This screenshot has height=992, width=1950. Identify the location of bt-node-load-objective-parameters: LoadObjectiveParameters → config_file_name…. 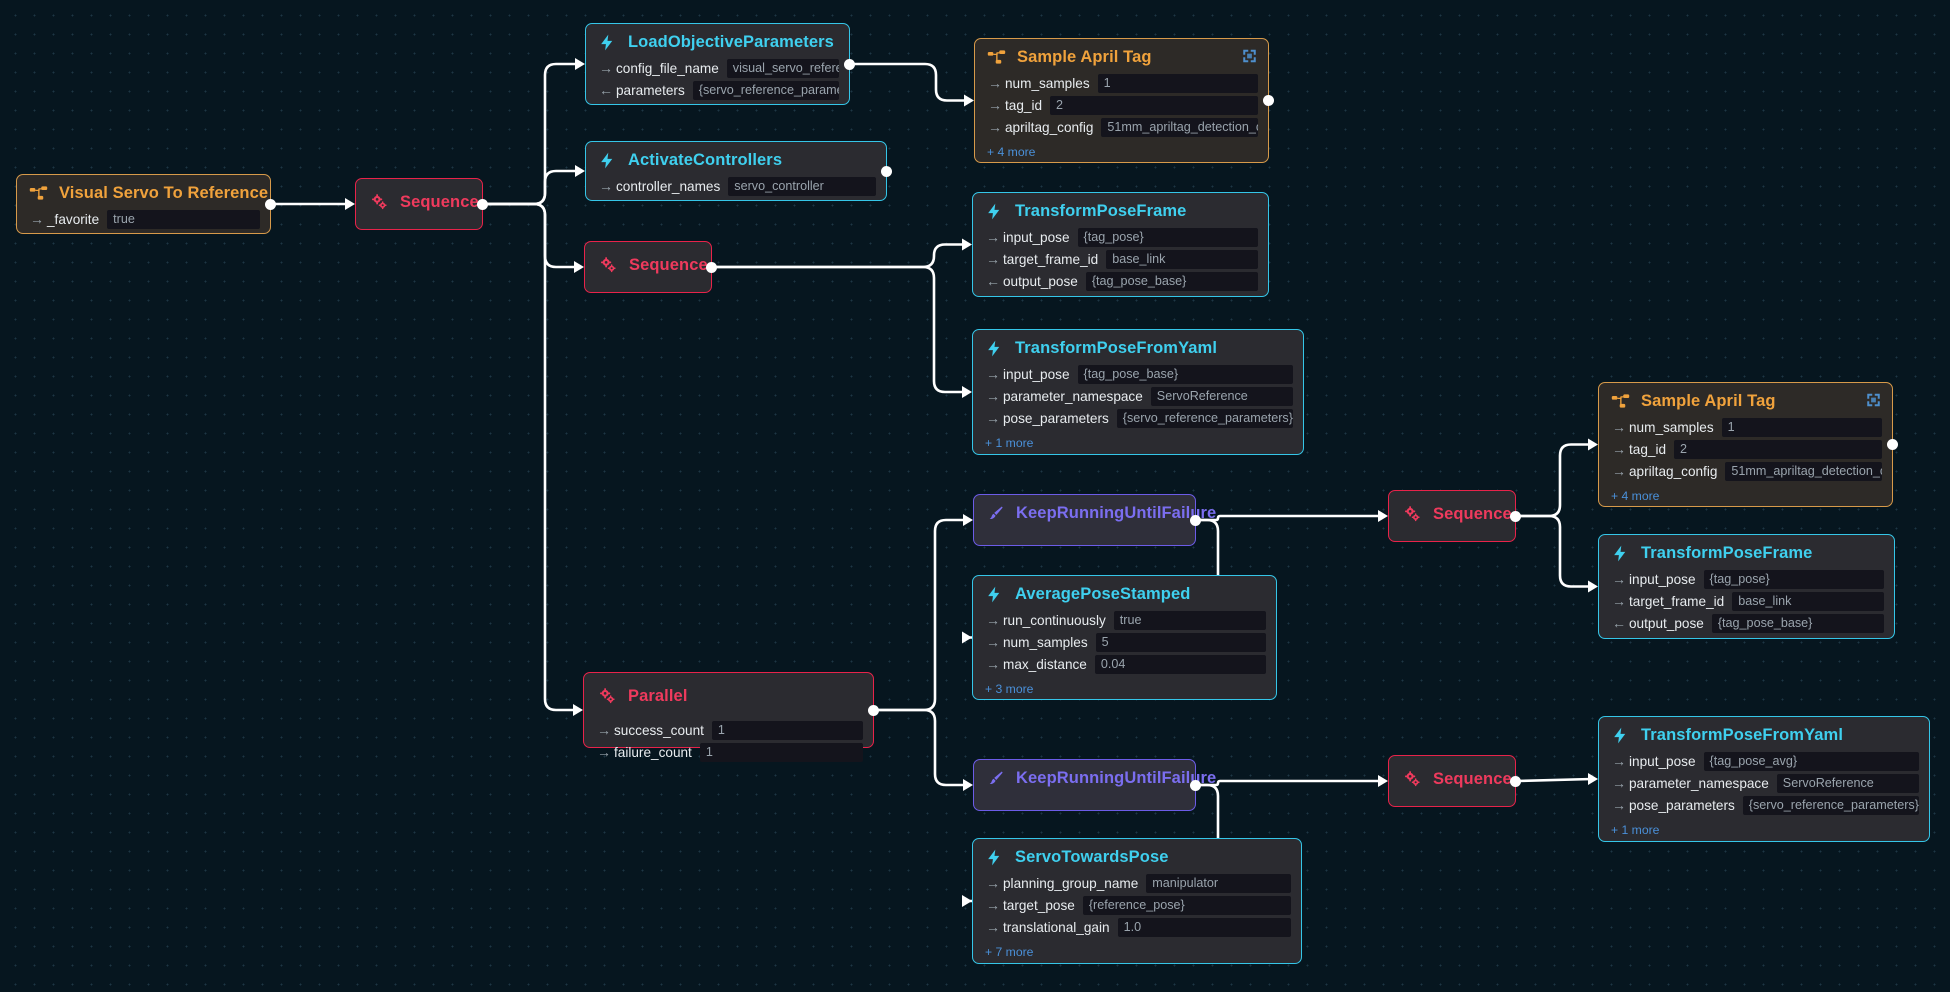
(720, 64).